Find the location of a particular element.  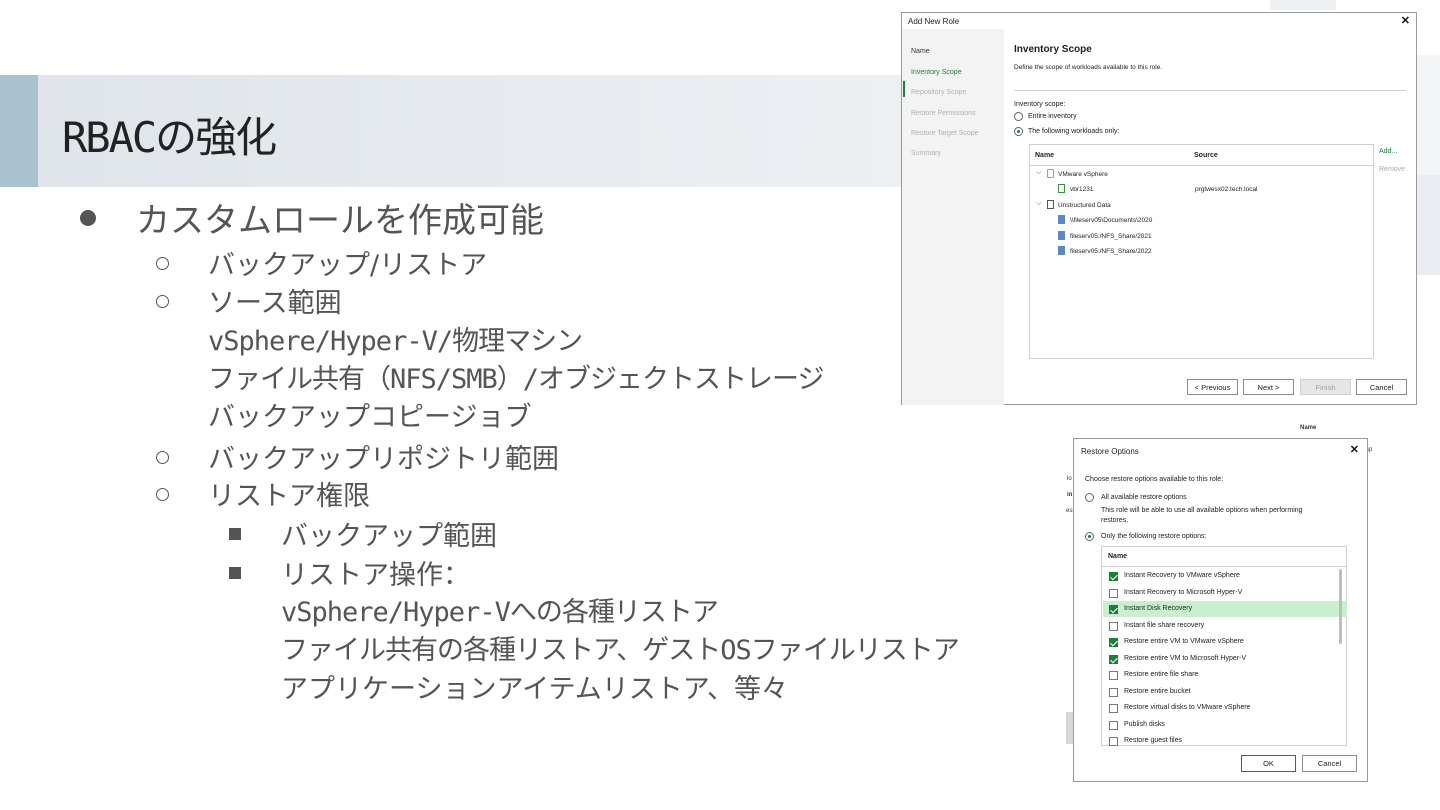

restore-option-row: Instant Recovery to VMware vSphere is located at coordinates (1225, 576).